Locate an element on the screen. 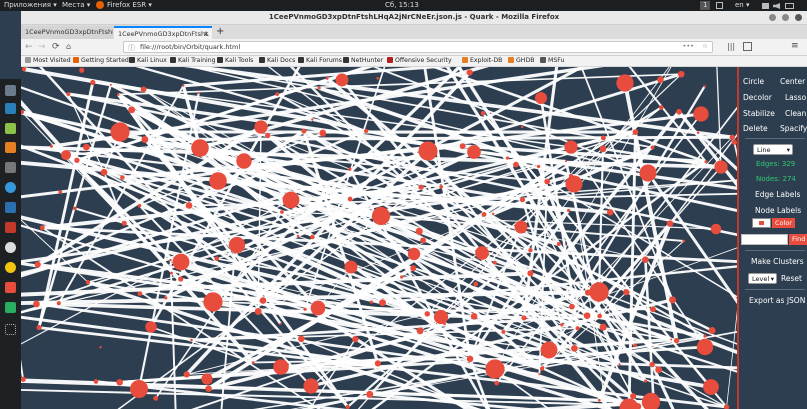 The image size is (807, 409). tool-icon is located at coordinates (10, 167).